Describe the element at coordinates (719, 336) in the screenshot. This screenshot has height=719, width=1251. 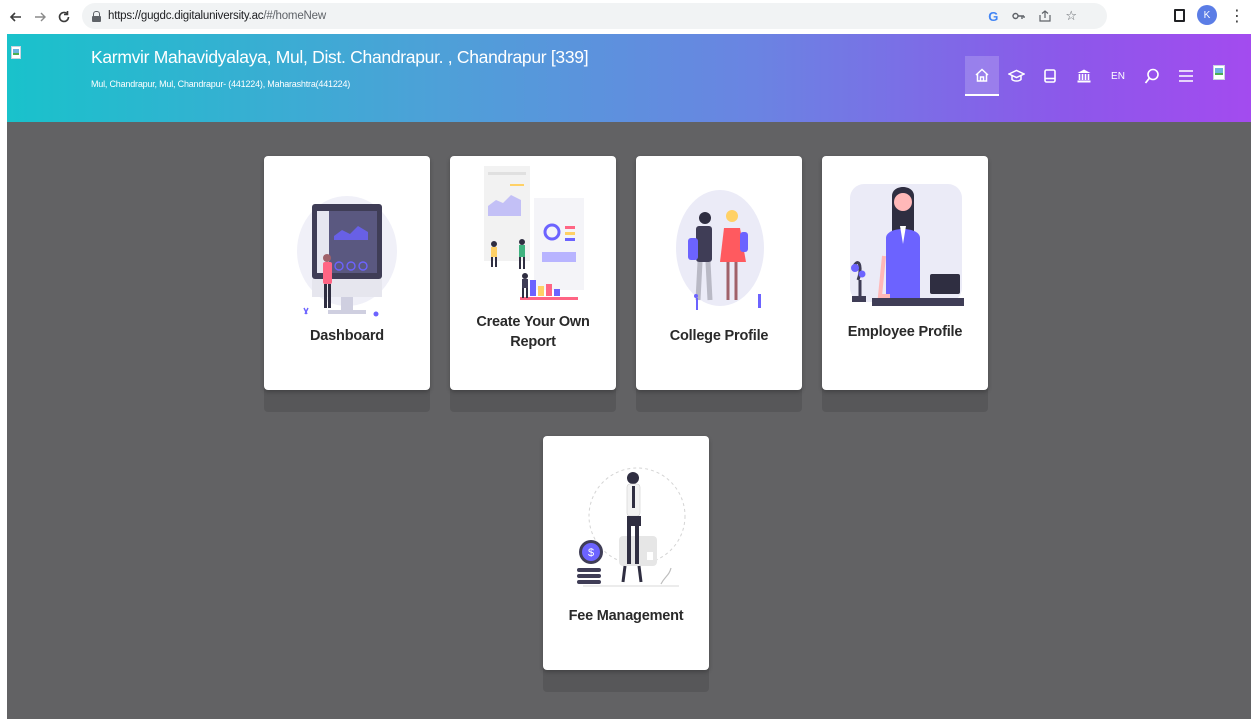
I see `card-label: College Profile` at that location.